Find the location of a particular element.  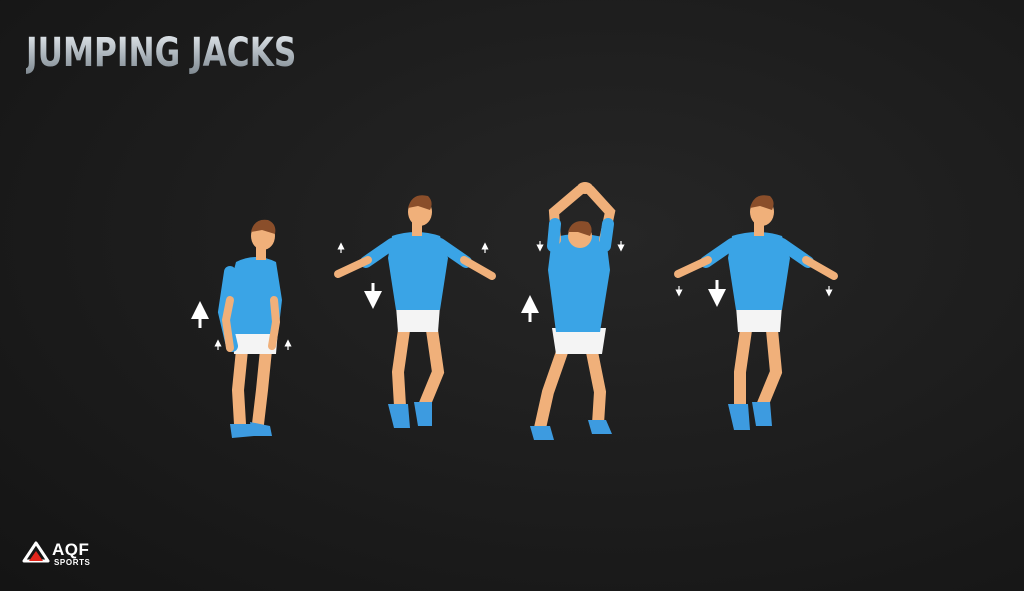

figure-standing is located at coordinates (241, 328).